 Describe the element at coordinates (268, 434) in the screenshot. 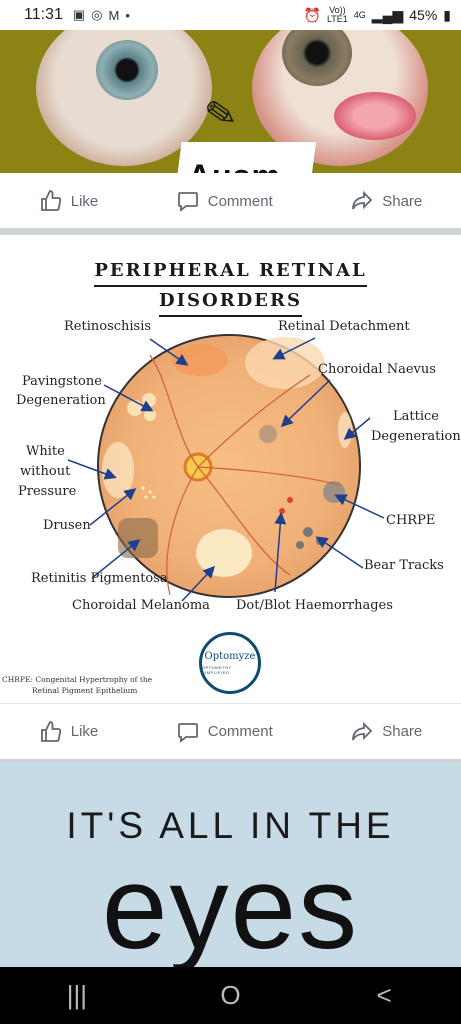

I see `choroidal-naevus` at that location.